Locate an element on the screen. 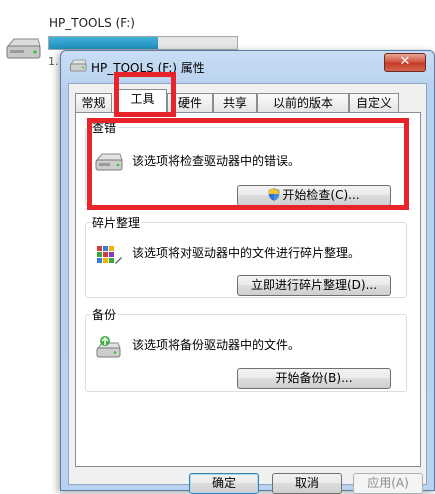 The width and height of the screenshot is (435, 494). backup-legend: 备份 is located at coordinates (104, 315).